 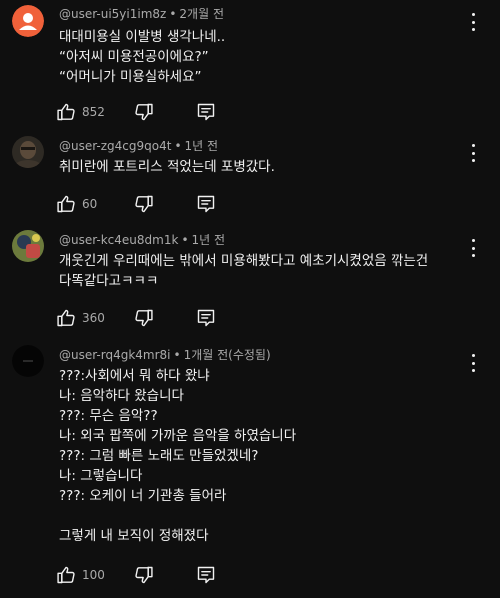 I want to click on like-button: 360, so click(x=88, y=318).